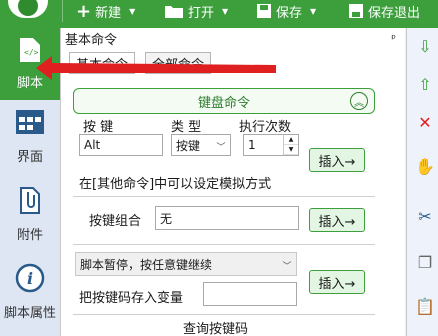 This screenshot has width=438, height=336. I want to click on app-logo, so click(28, 9).